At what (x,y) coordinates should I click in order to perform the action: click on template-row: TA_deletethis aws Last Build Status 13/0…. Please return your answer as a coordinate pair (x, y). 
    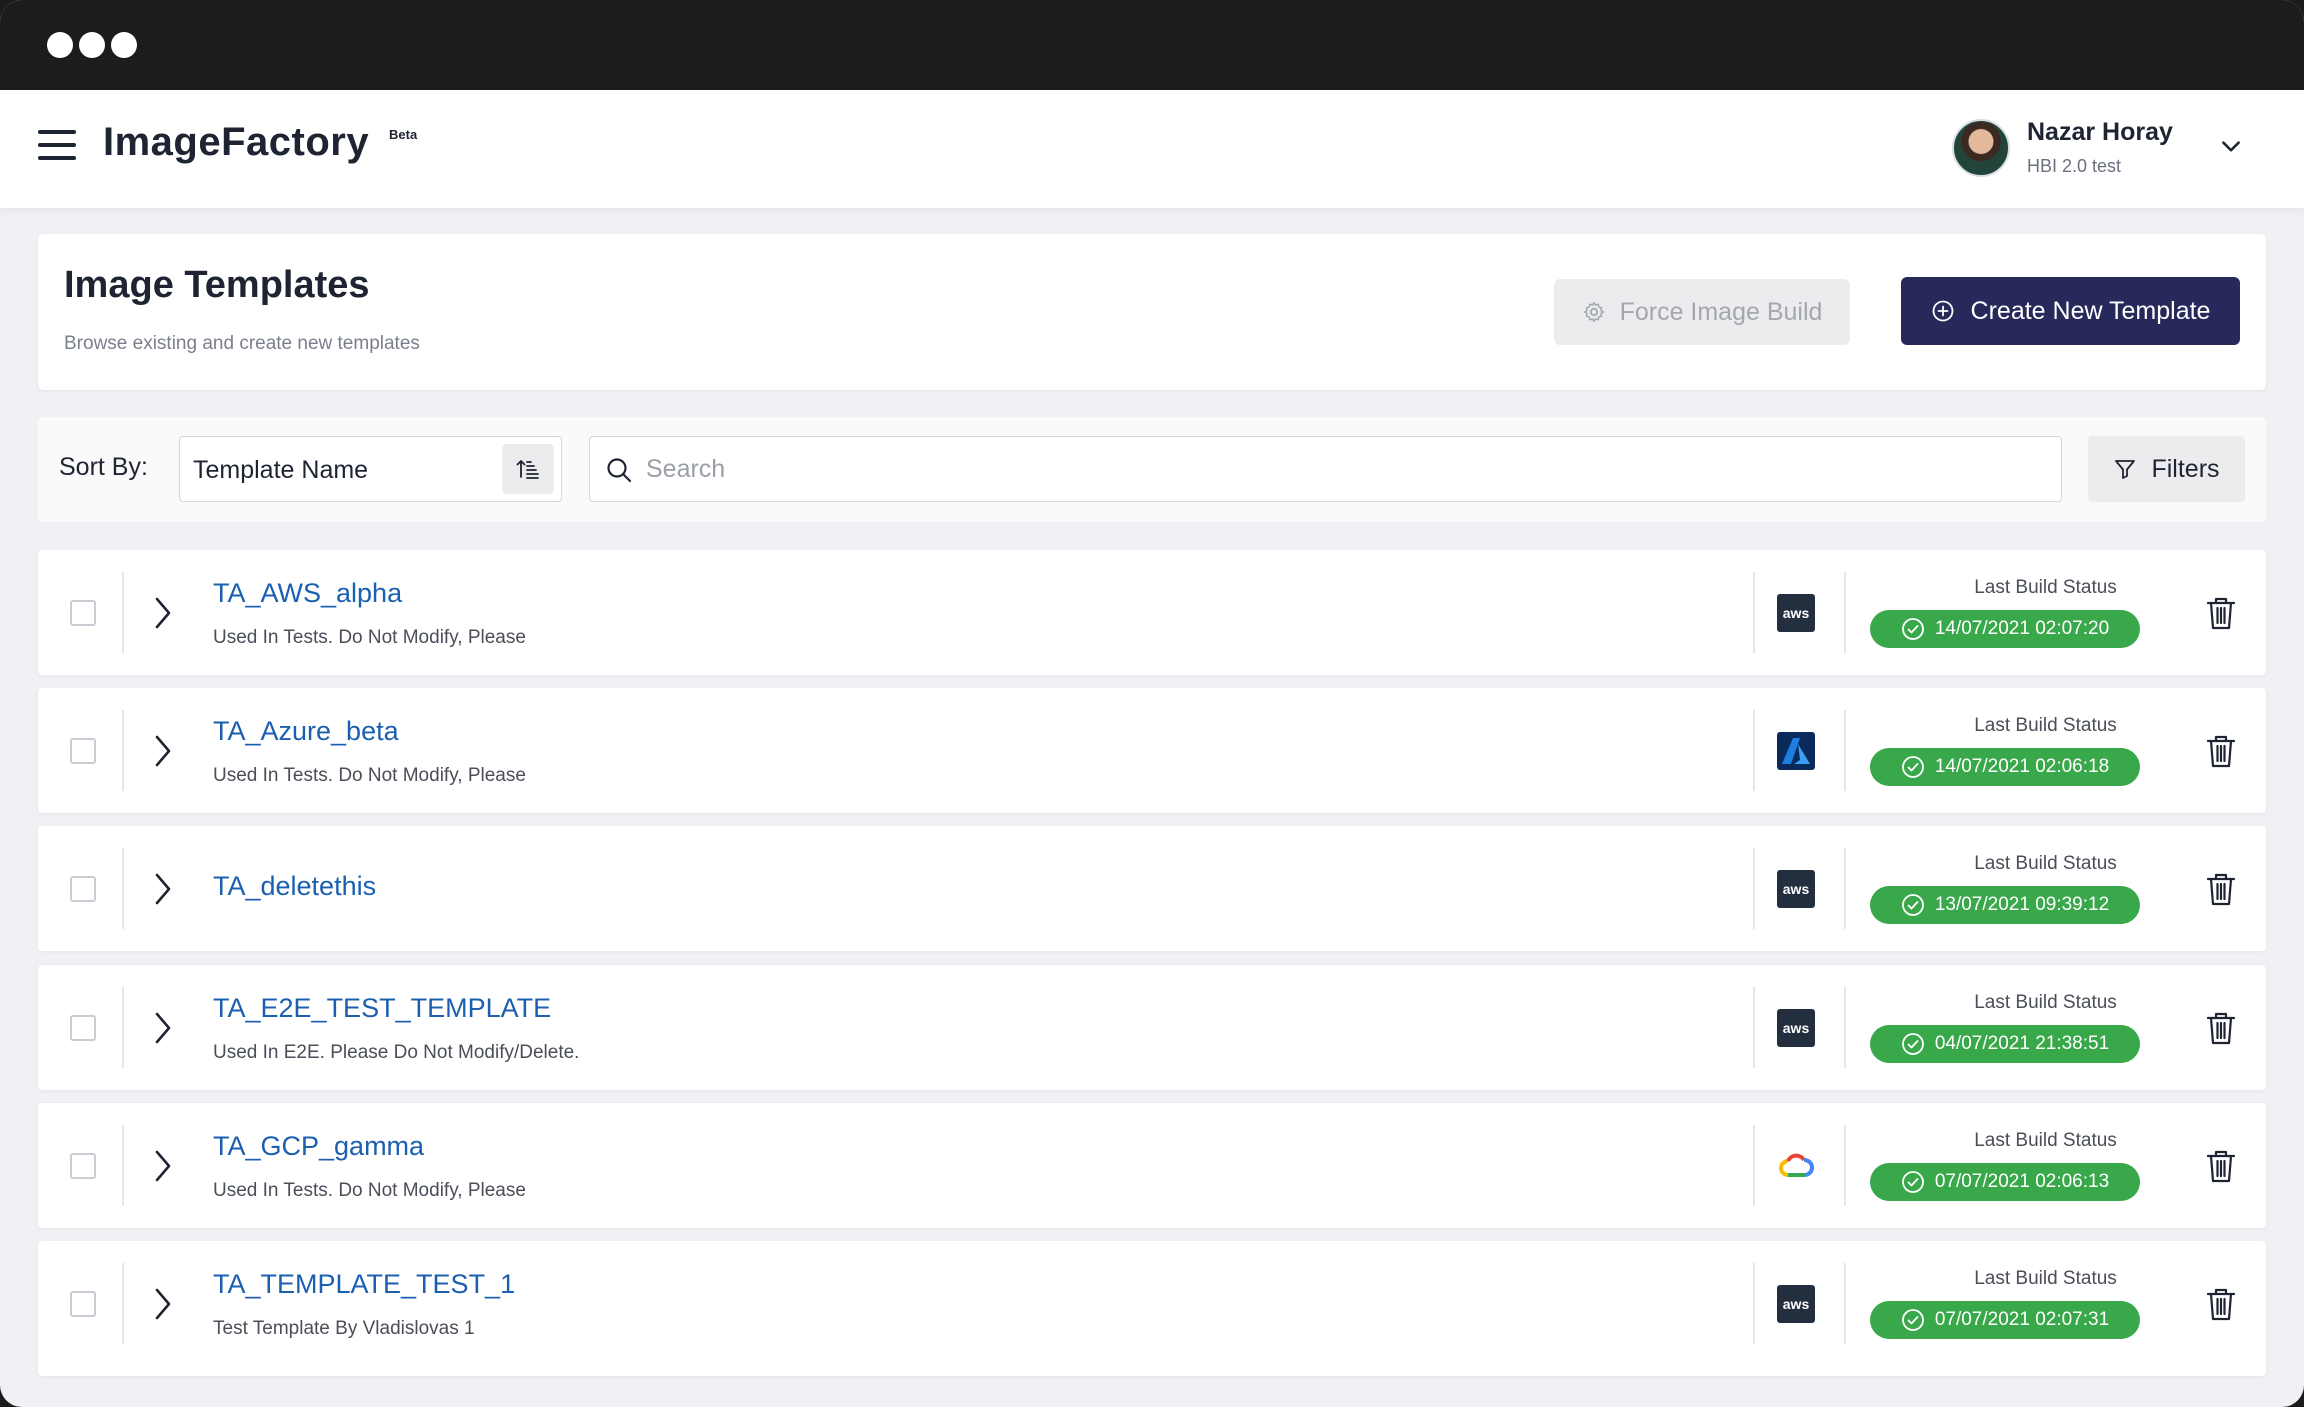
    Looking at the image, I should click on (1152, 888).